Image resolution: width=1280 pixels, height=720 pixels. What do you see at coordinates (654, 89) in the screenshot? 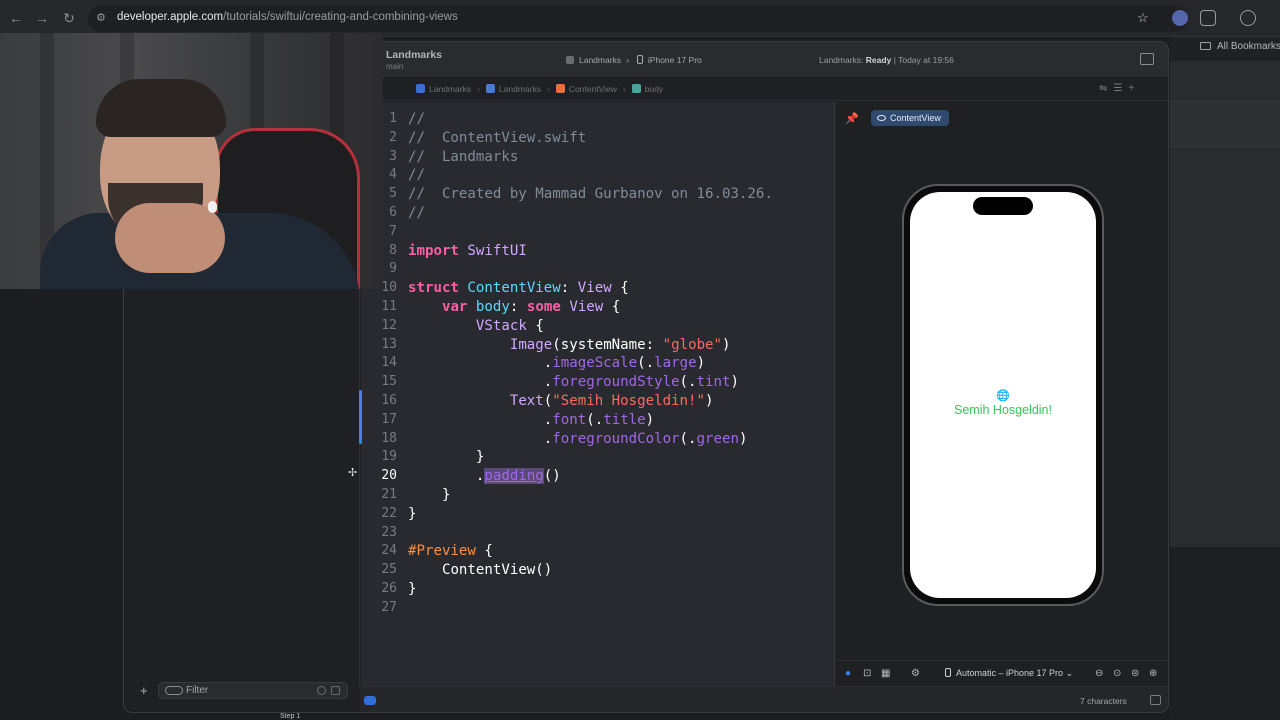
I see `breadcrumb-item: body` at bounding box center [654, 89].